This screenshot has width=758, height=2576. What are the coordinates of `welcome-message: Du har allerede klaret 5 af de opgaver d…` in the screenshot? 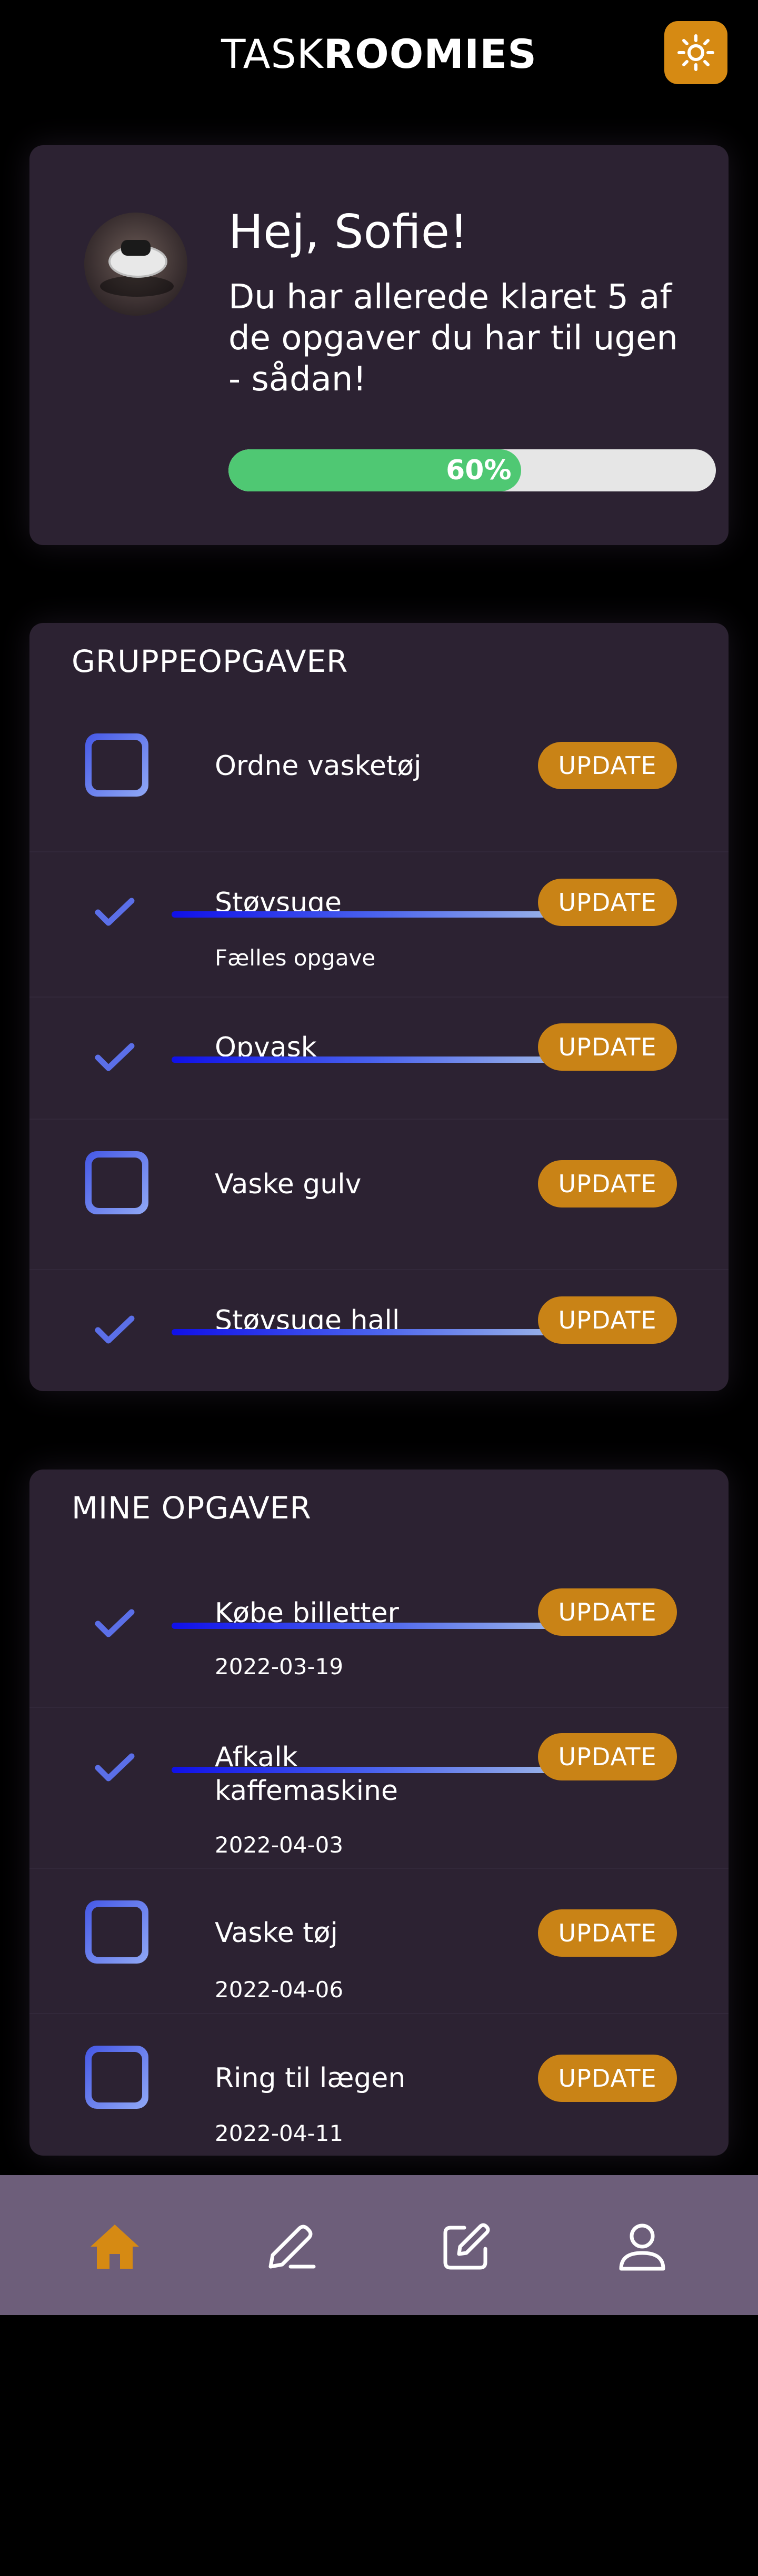 It's located at (453, 338).